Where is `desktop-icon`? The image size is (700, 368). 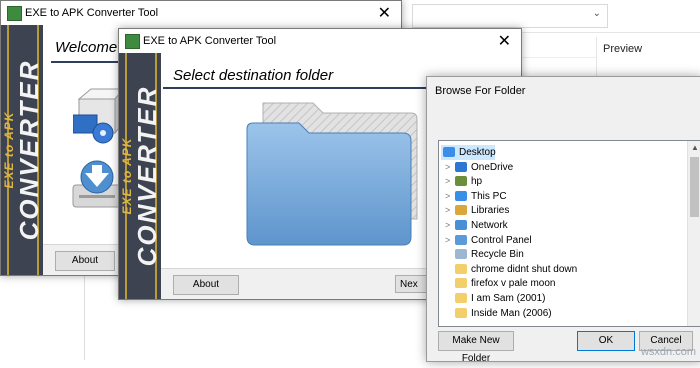
desktop-icon is located at coordinates (449, 152).